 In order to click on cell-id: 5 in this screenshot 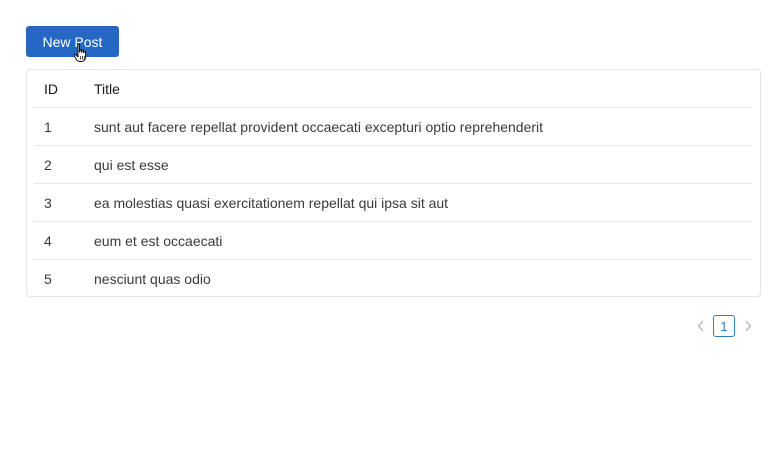, I will do `click(48, 278)`.